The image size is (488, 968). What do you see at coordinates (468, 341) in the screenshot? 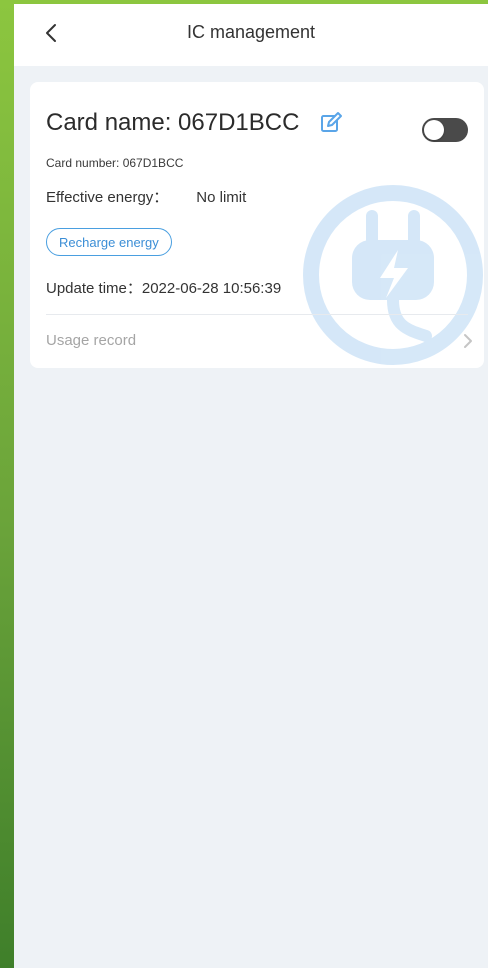
I see `chevron-right-icon` at bounding box center [468, 341].